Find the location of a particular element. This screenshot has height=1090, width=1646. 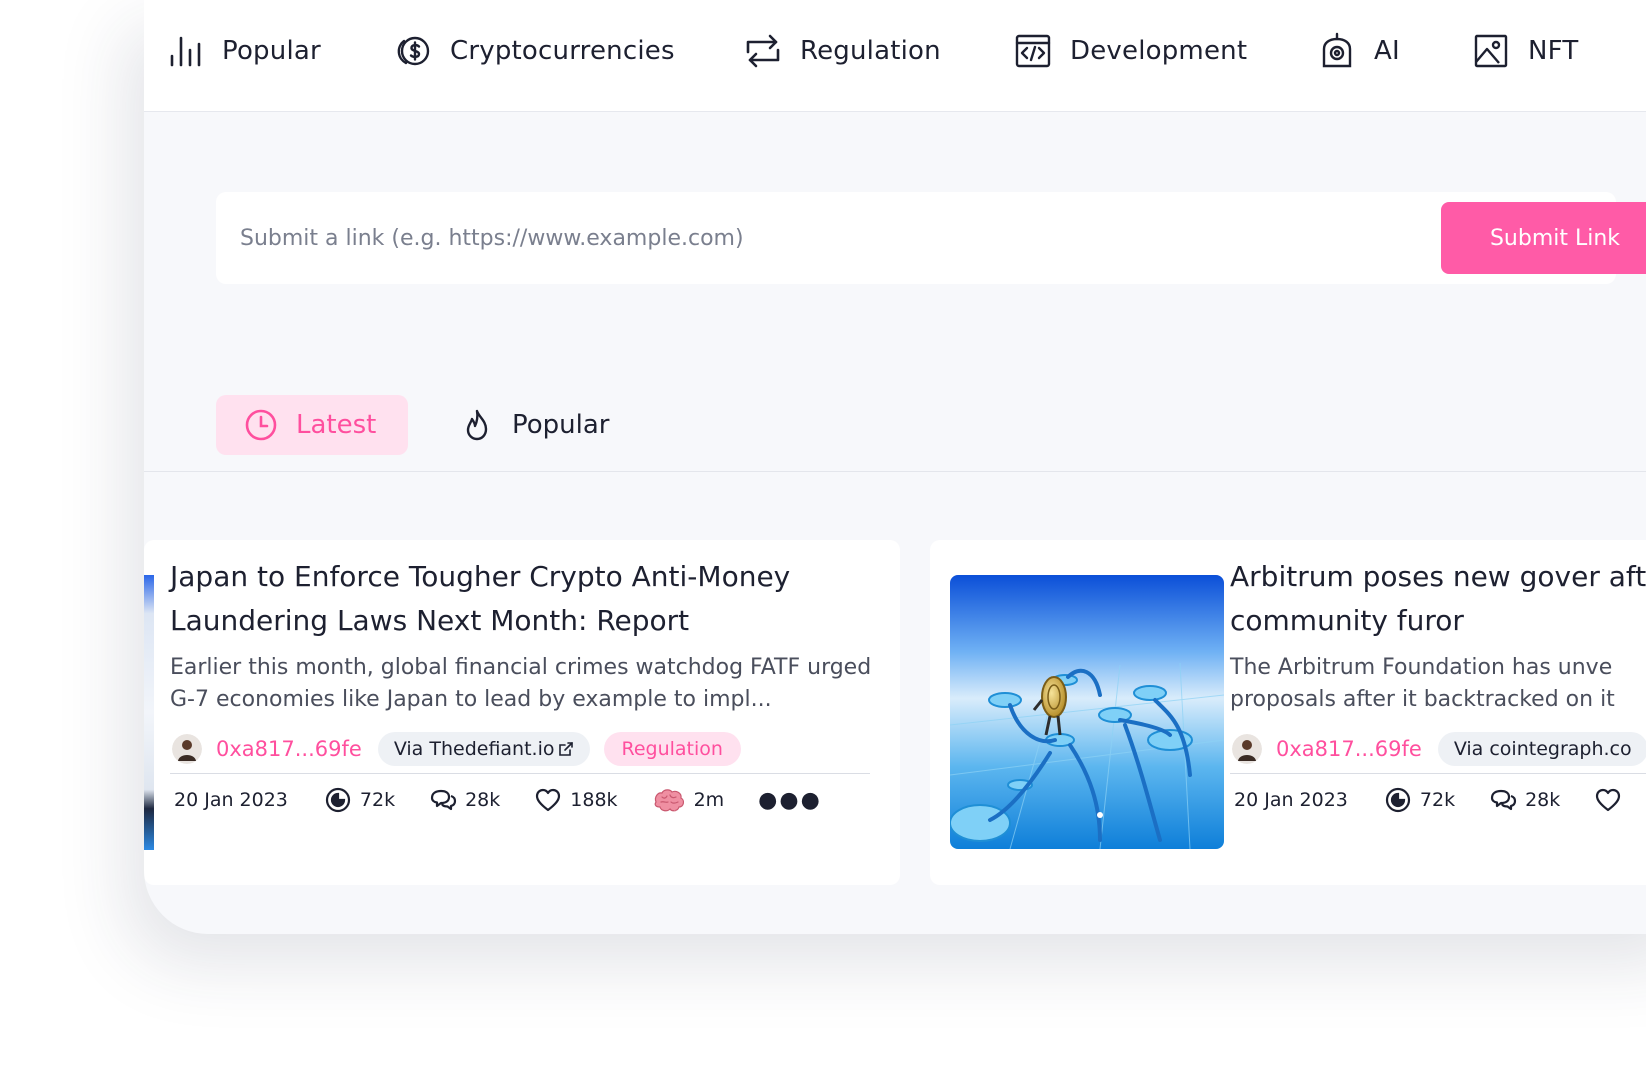

robot-icon is located at coordinates (1337, 50).